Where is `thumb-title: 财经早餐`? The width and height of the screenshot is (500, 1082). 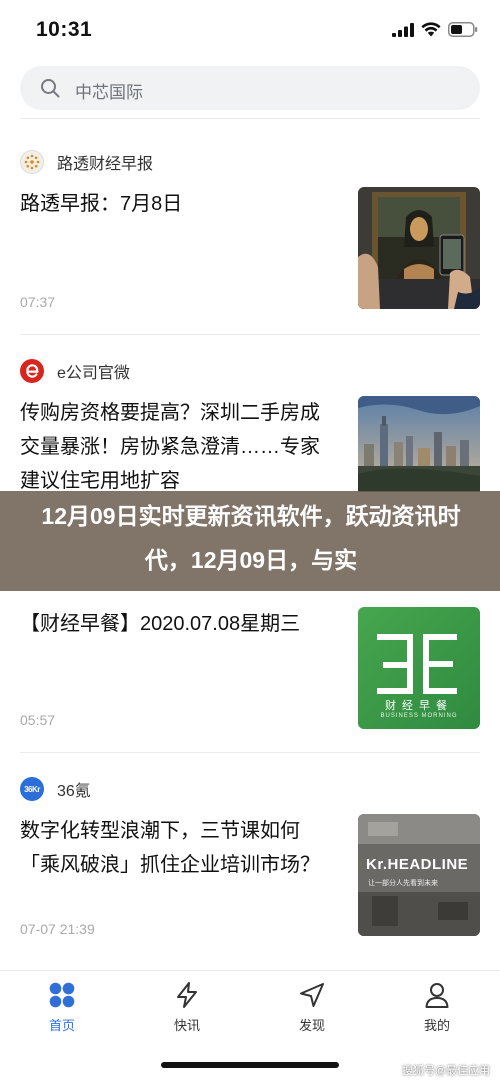 thumb-title: 财经早餐 is located at coordinates (419, 706).